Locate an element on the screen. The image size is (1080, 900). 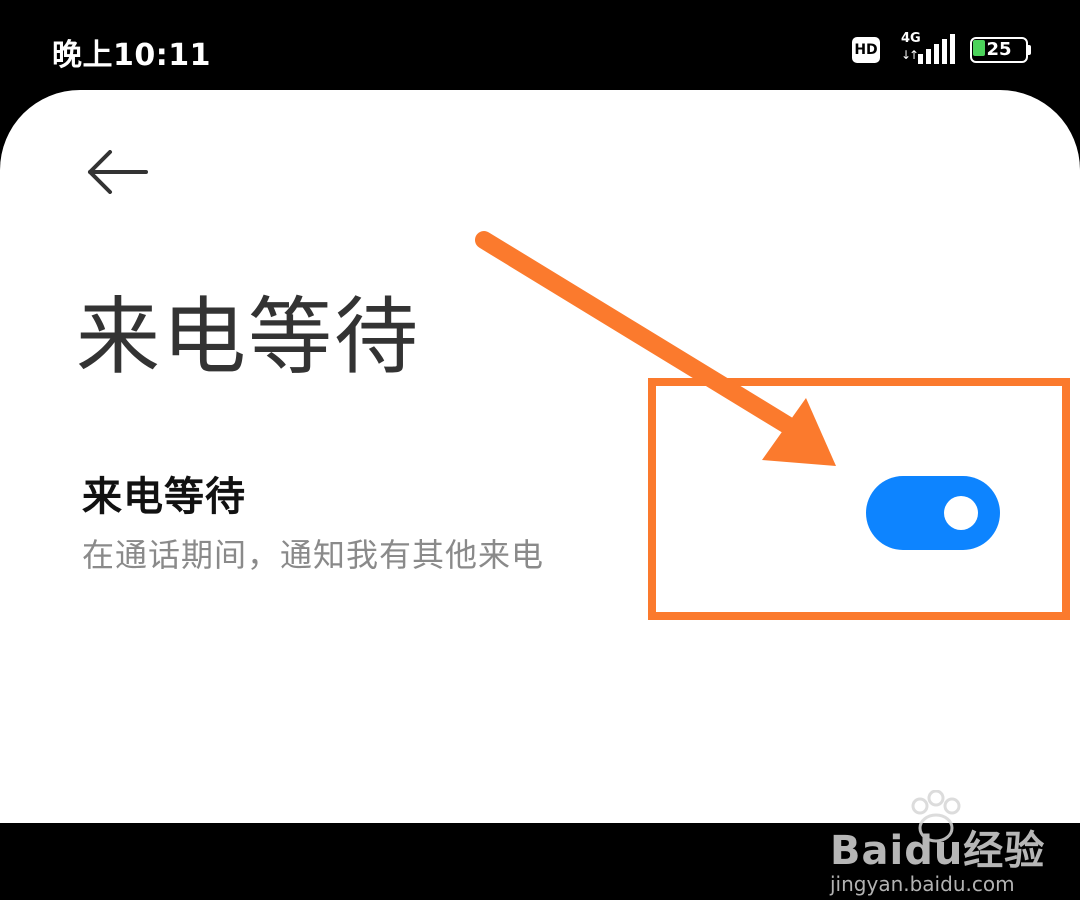
watermark: Baidu经验 jingyan.baidu.com is located at coordinates (937, 845).